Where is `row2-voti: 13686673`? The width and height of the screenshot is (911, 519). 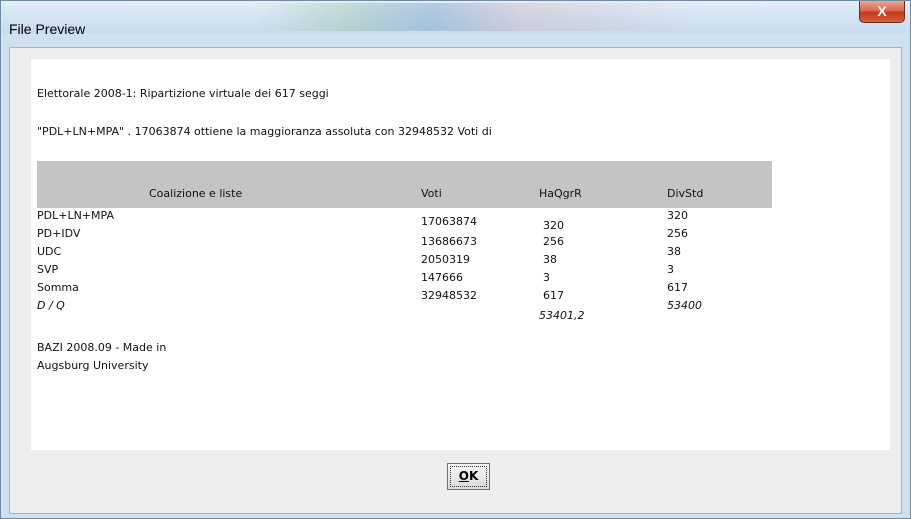 row2-voti: 13686673 is located at coordinates (449, 241).